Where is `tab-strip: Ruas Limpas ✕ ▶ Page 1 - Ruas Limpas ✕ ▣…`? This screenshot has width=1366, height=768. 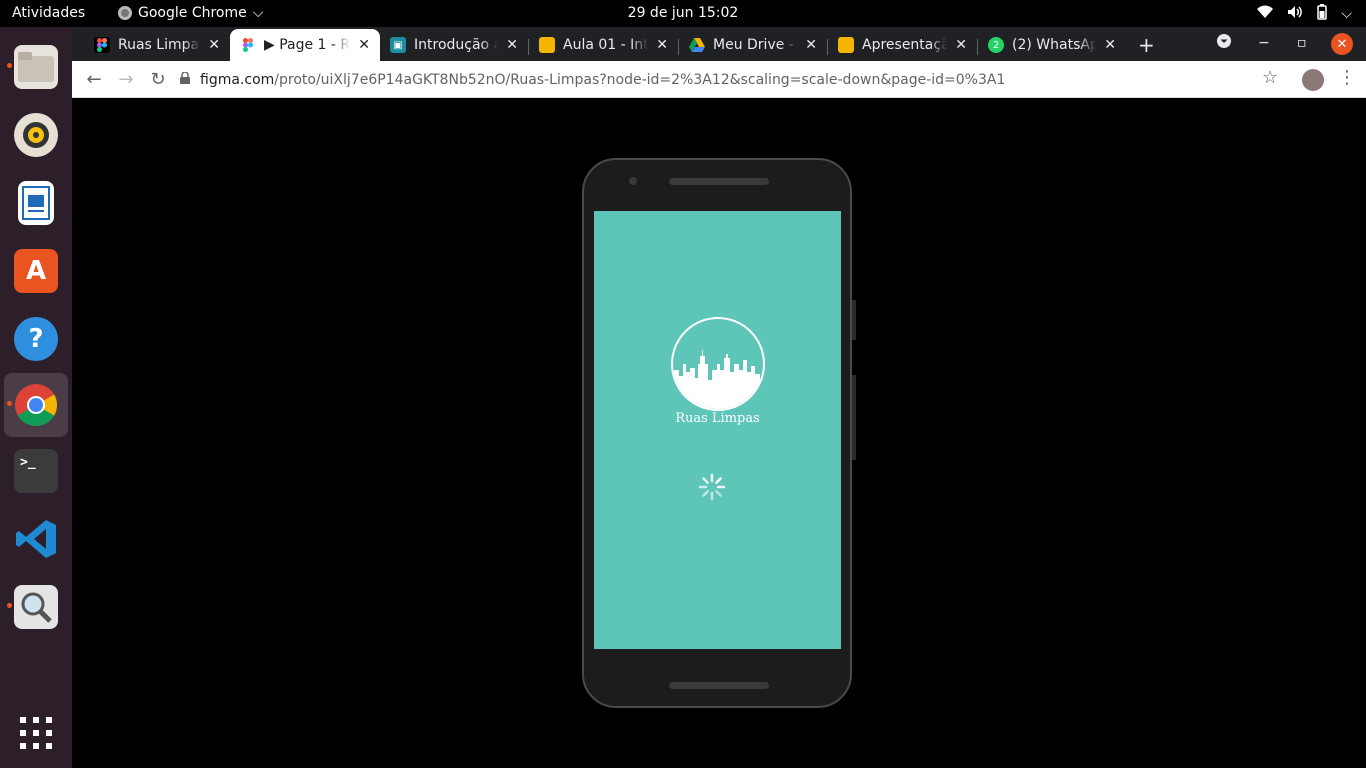
tab-strip: Ruas Limpas ✕ ▶ Page 1 - Ruas Limpas ✕ ▣… is located at coordinates (719, 44).